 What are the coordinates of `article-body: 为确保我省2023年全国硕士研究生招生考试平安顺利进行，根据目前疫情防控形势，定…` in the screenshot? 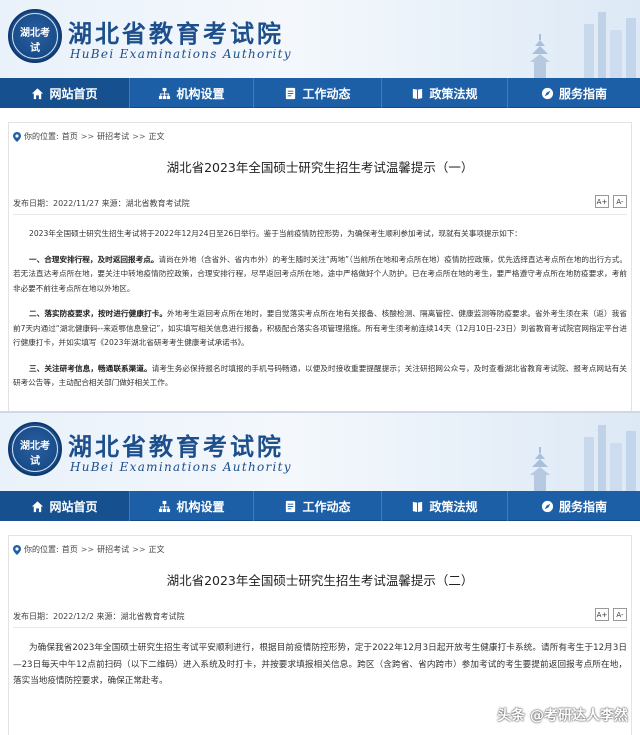 It's located at (320, 670).